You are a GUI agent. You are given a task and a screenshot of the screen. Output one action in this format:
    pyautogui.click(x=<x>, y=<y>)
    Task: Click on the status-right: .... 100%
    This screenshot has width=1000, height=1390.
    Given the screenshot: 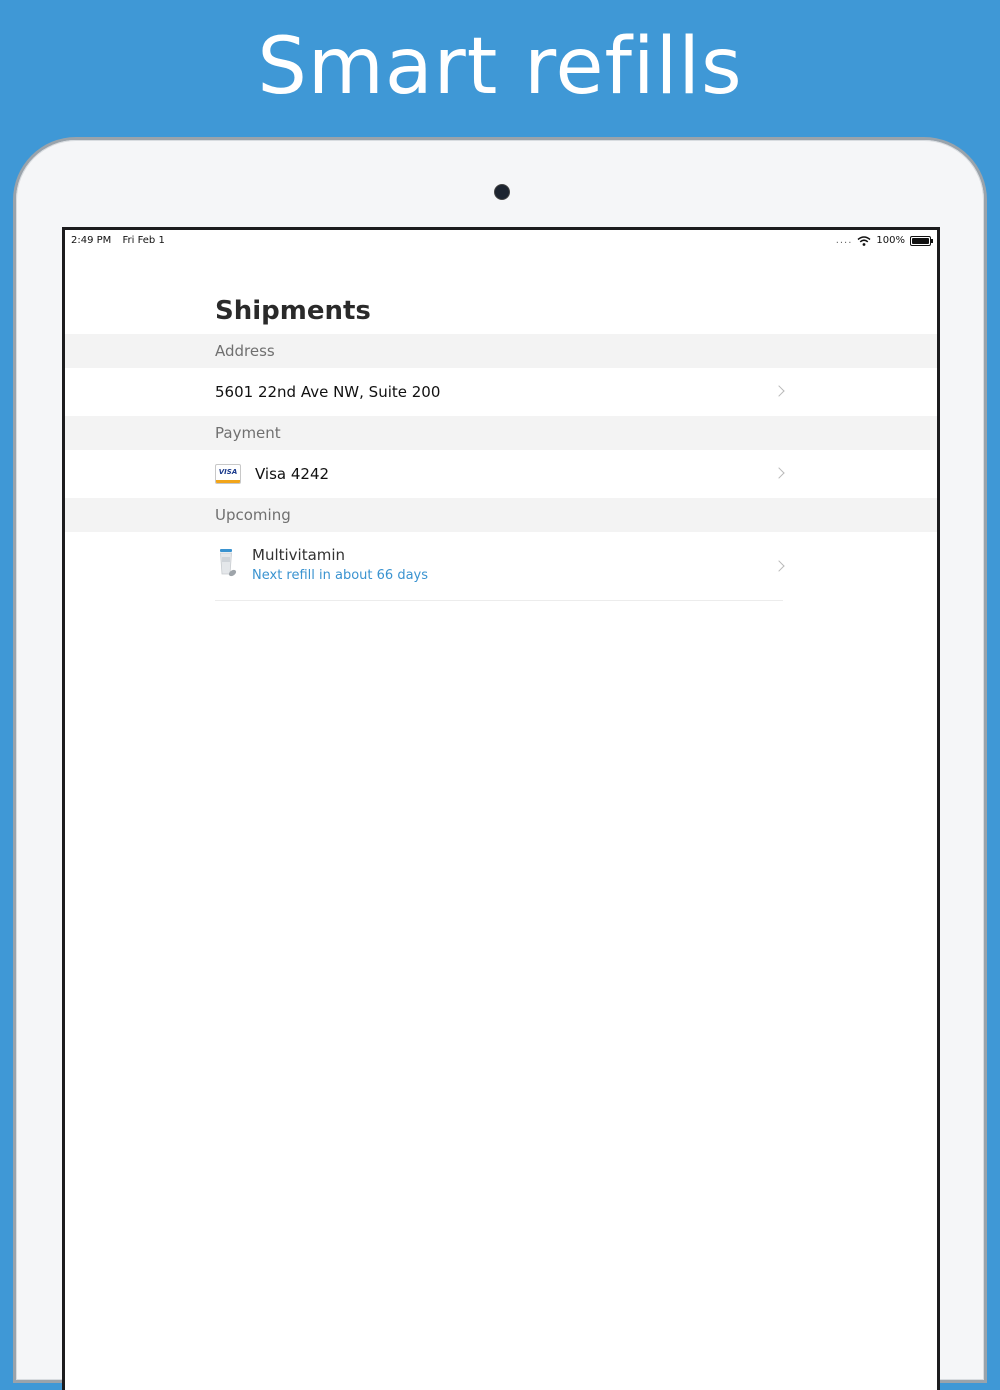 What is the action you would take?
    pyautogui.click(x=884, y=240)
    